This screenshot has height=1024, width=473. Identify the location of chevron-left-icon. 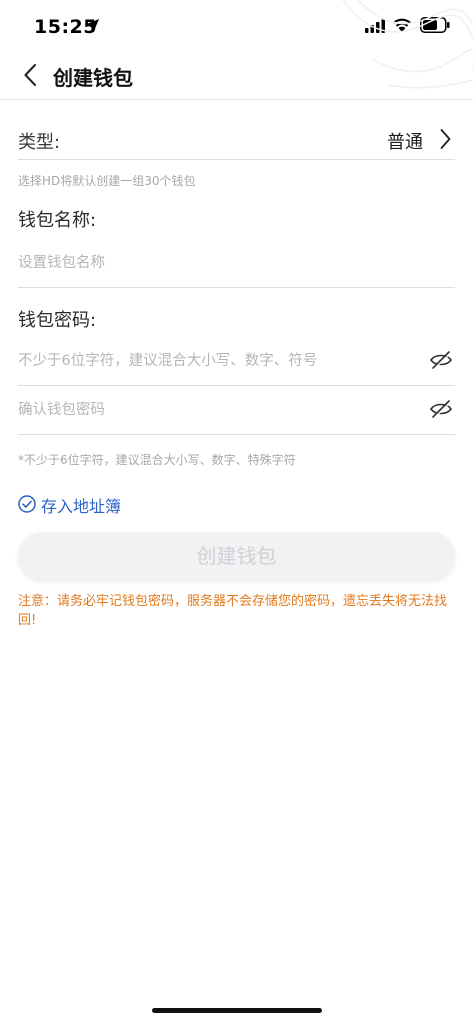
(30, 75).